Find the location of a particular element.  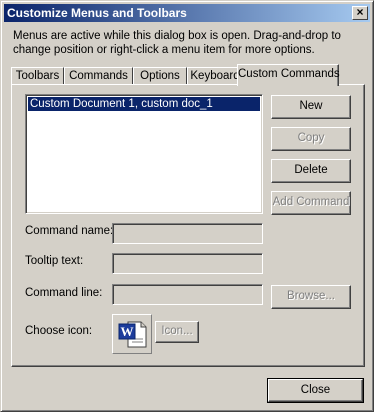

add-command-button: Add Command is located at coordinates (311, 203).